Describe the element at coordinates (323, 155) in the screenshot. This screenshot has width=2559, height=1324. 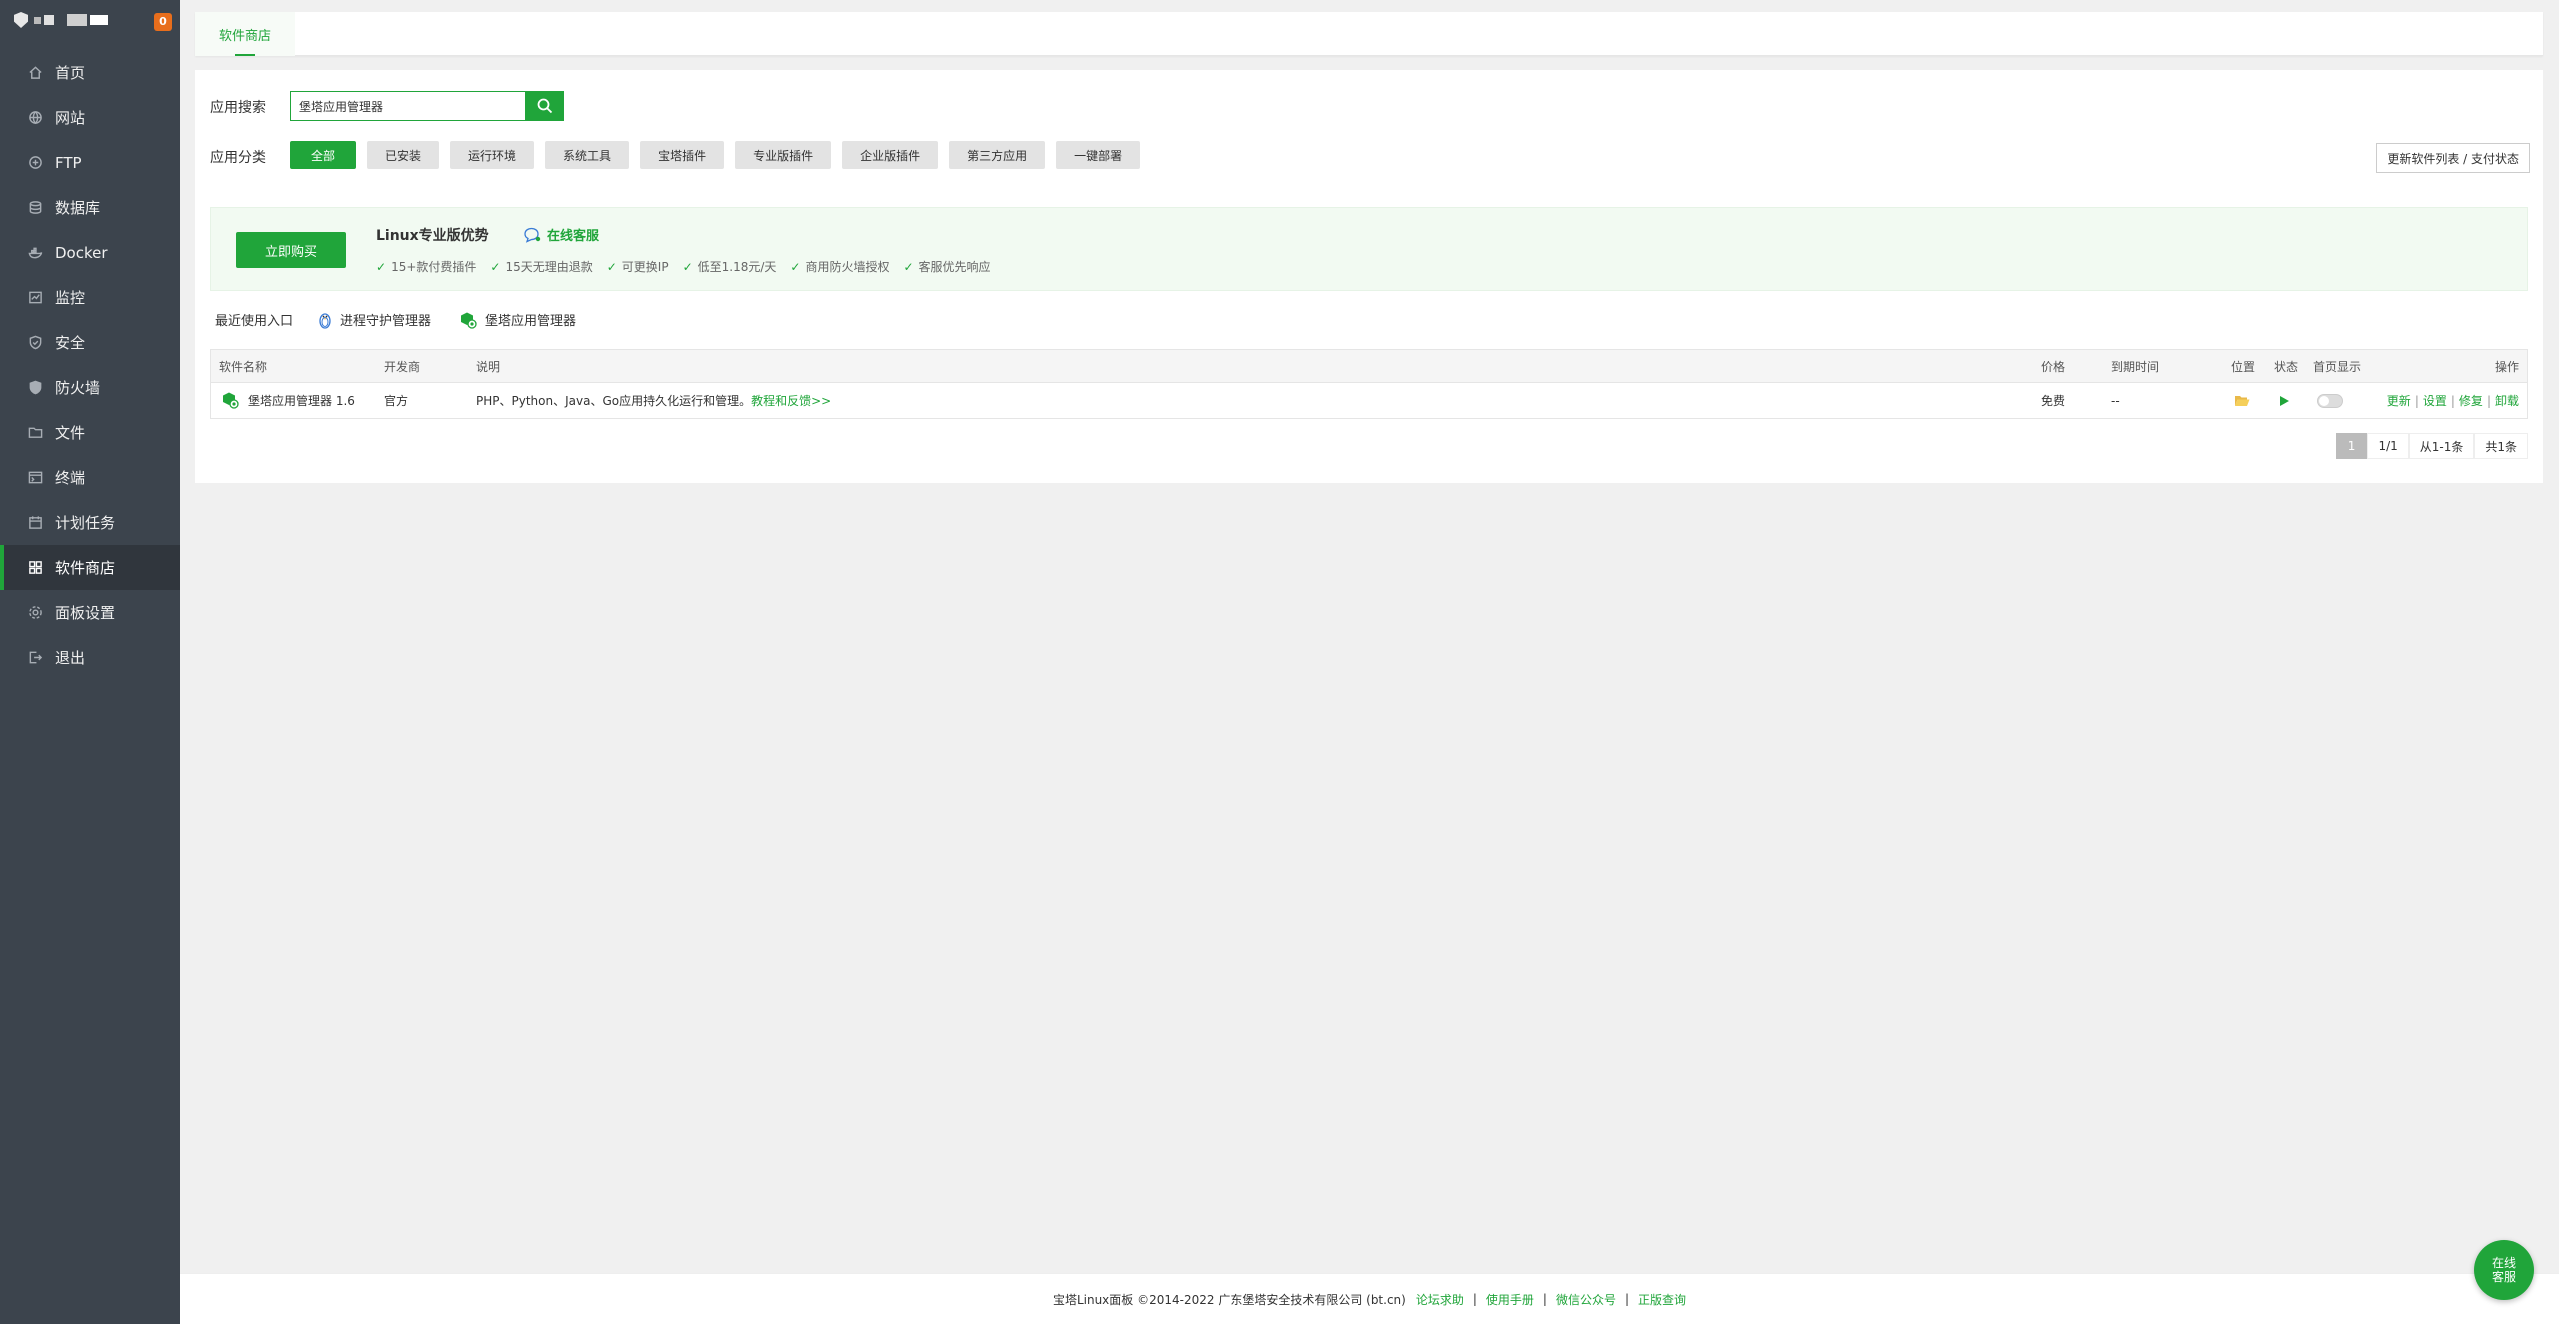
I see `category-all: 全部` at that location.